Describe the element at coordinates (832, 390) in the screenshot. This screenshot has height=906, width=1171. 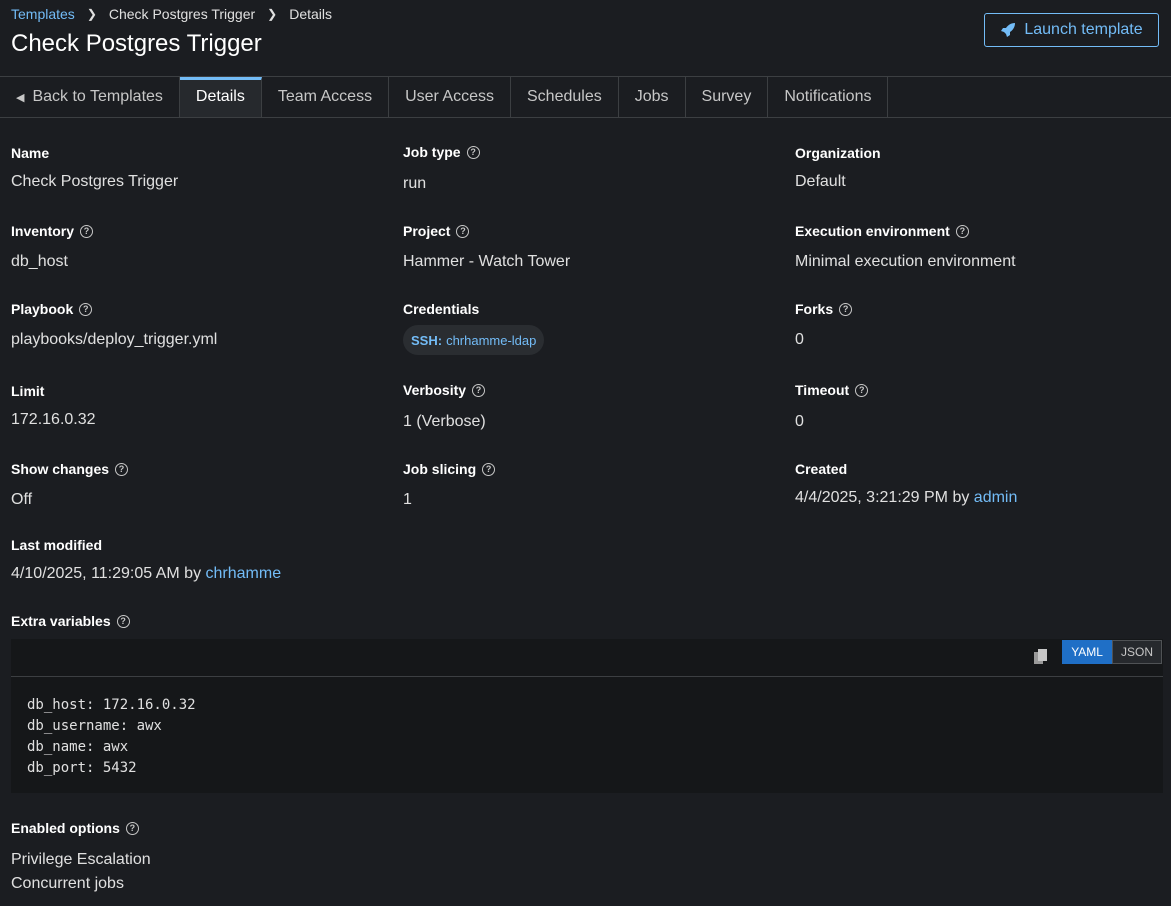
I see `timeout-label: Timeout?` at that location.